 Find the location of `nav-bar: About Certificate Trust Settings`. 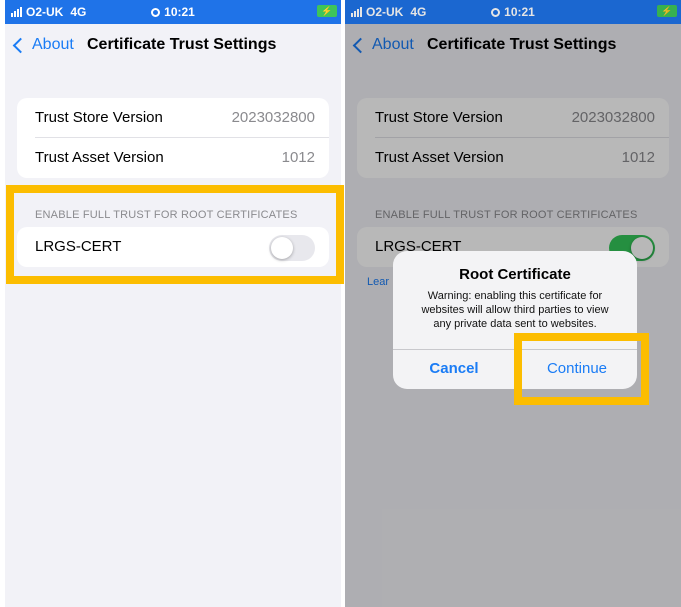

nav-bar: About Certificate Trust Settings is located at coordinates (173, 46).